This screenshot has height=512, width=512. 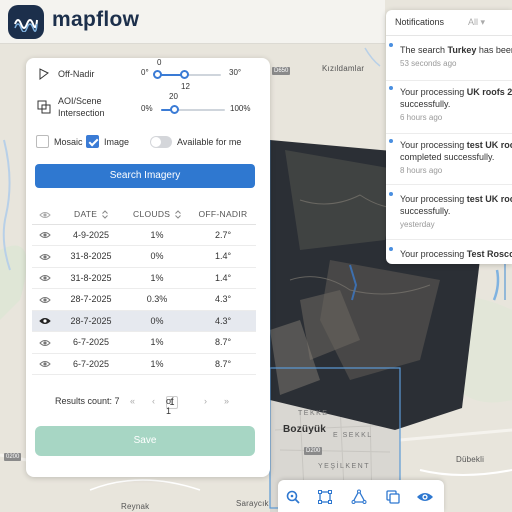 What do you see at coordinates (205, 401) in the screenshot?
I see `next-page-icon: ›` at bounding box center [205, 401].